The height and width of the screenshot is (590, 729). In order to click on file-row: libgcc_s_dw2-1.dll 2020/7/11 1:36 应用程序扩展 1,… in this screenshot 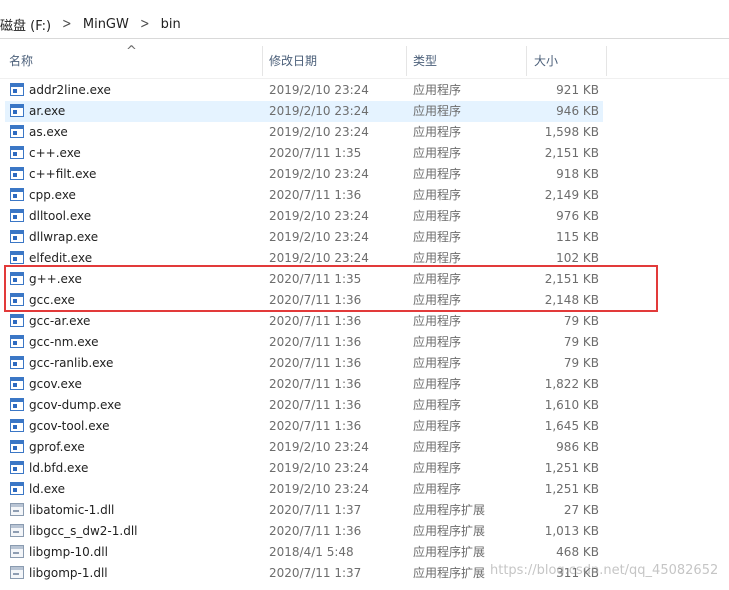, I will do `click(304, 531)`.